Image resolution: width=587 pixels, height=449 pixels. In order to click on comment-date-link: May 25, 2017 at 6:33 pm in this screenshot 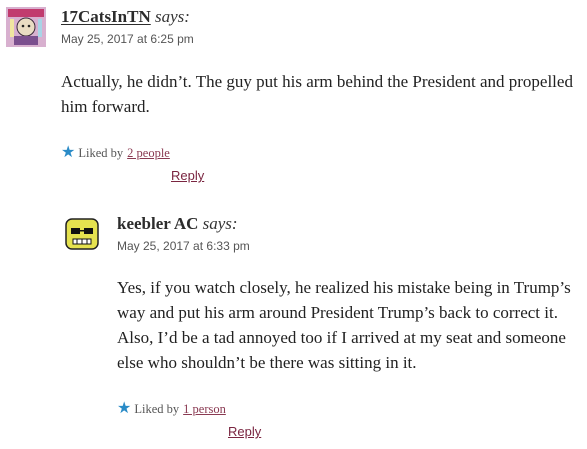, I will do `click(183, 246)`.